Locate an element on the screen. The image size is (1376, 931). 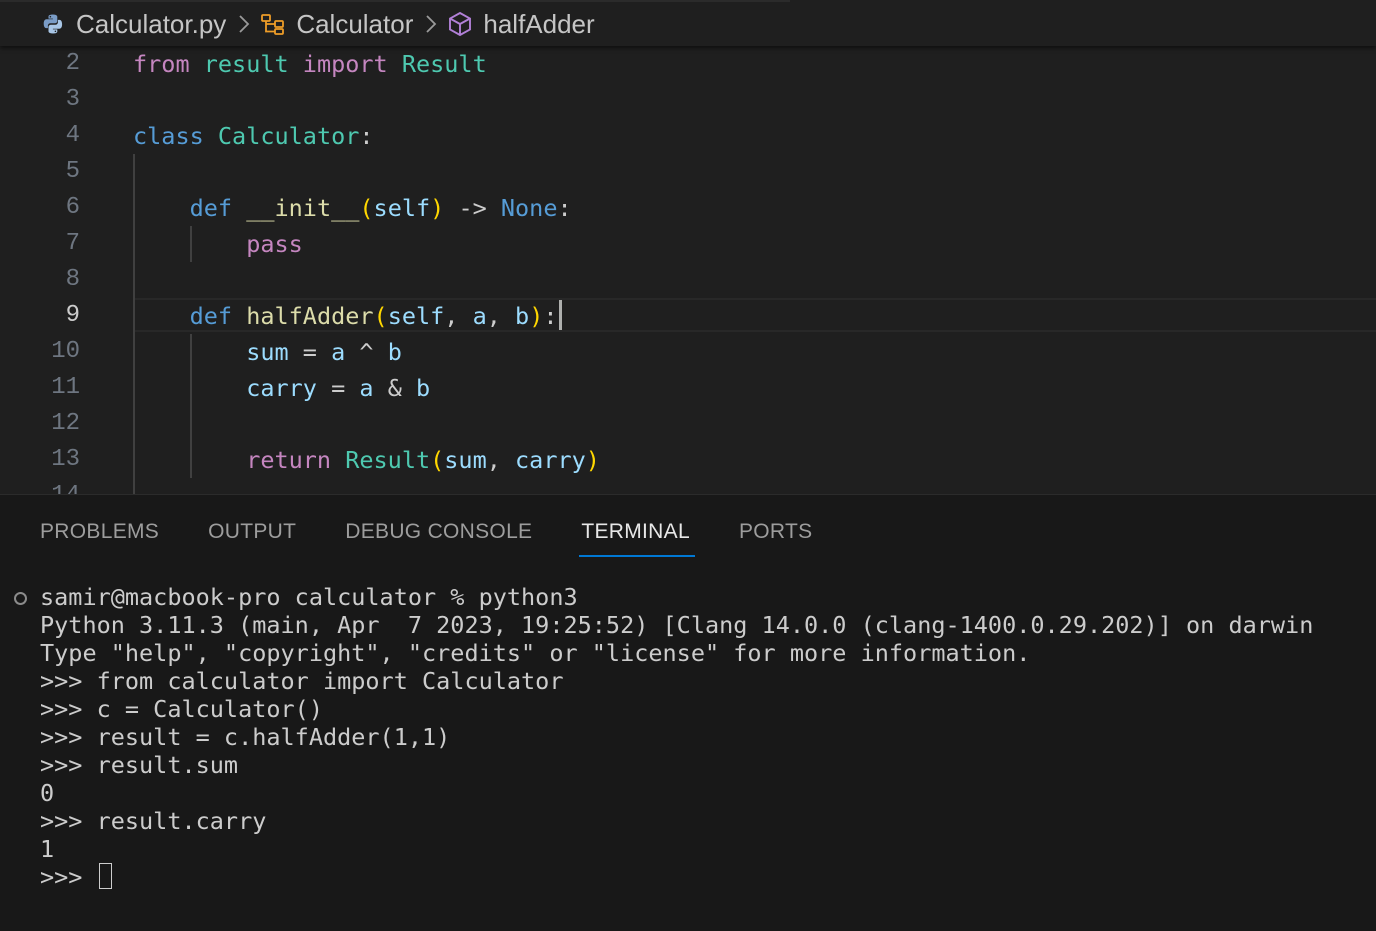
code-text: carry = a & b is located at coordinates (281, 388).